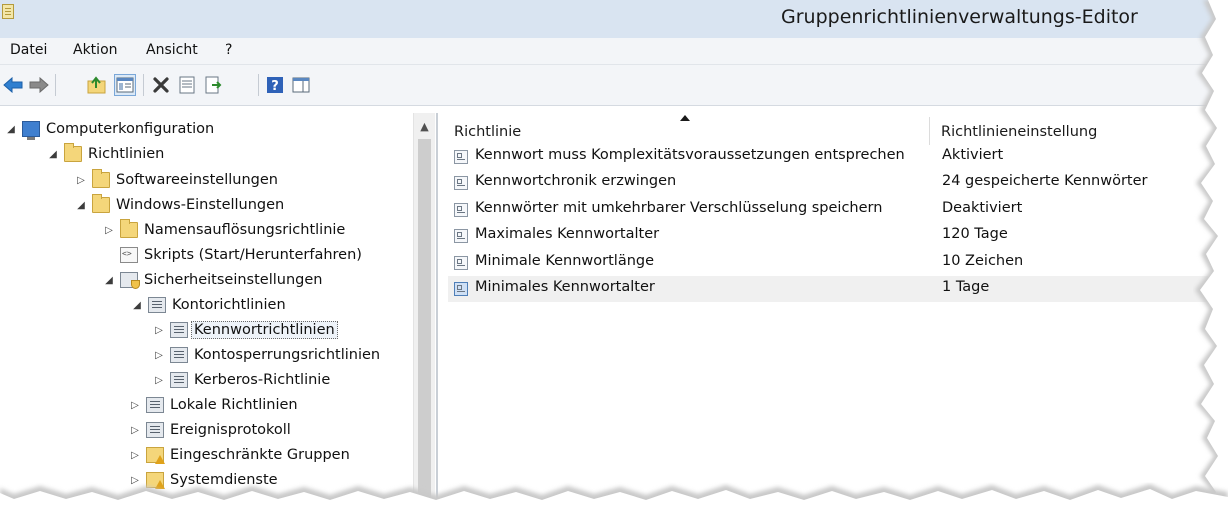  I want to click on scroll-up-icon: ▲, so click(424, 126).